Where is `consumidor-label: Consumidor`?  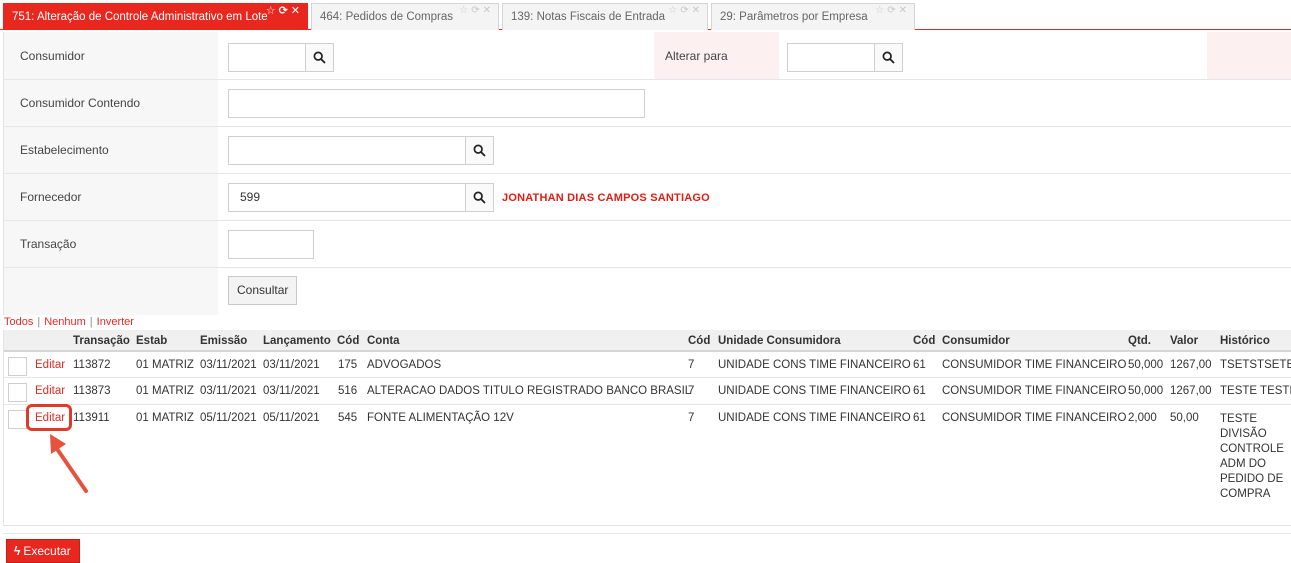 consumidor-label: Consumidor is located at coordinates (52, 55).